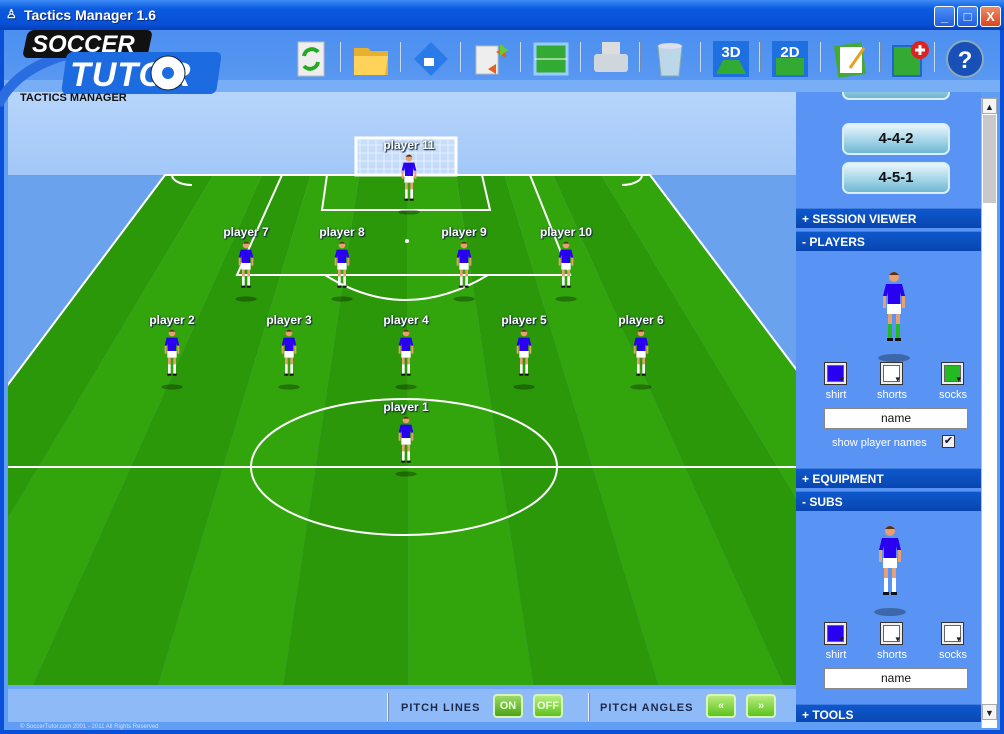  What do you see at coordinates (502, 15) in the screenshot?
I see `title-bar: ♙ Tactics Manager 1.6` at bounding box center [502, 15].